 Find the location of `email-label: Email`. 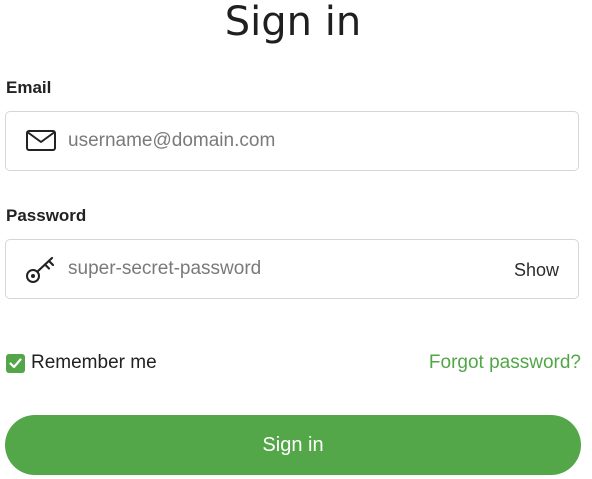

email-label: Email is located at coordinates (29, 87).